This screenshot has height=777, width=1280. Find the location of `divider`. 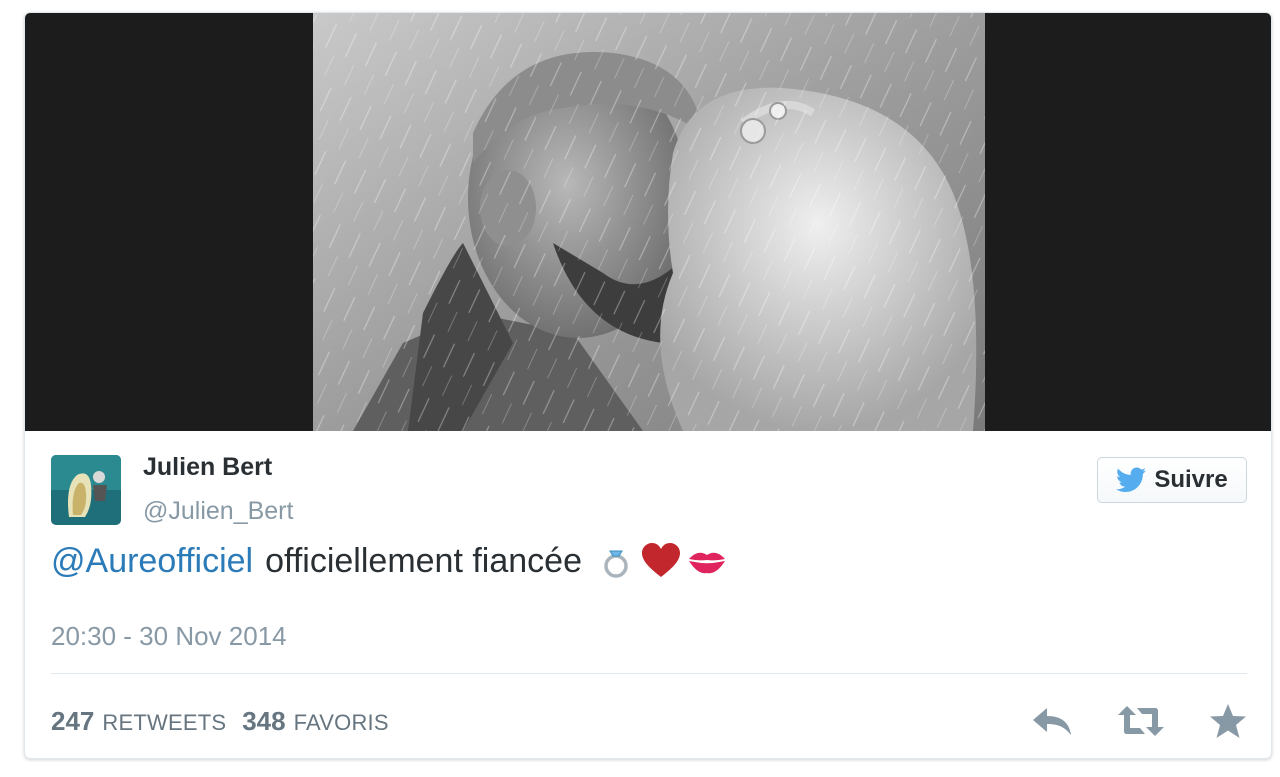

divider is located at coordinates (649, 673).